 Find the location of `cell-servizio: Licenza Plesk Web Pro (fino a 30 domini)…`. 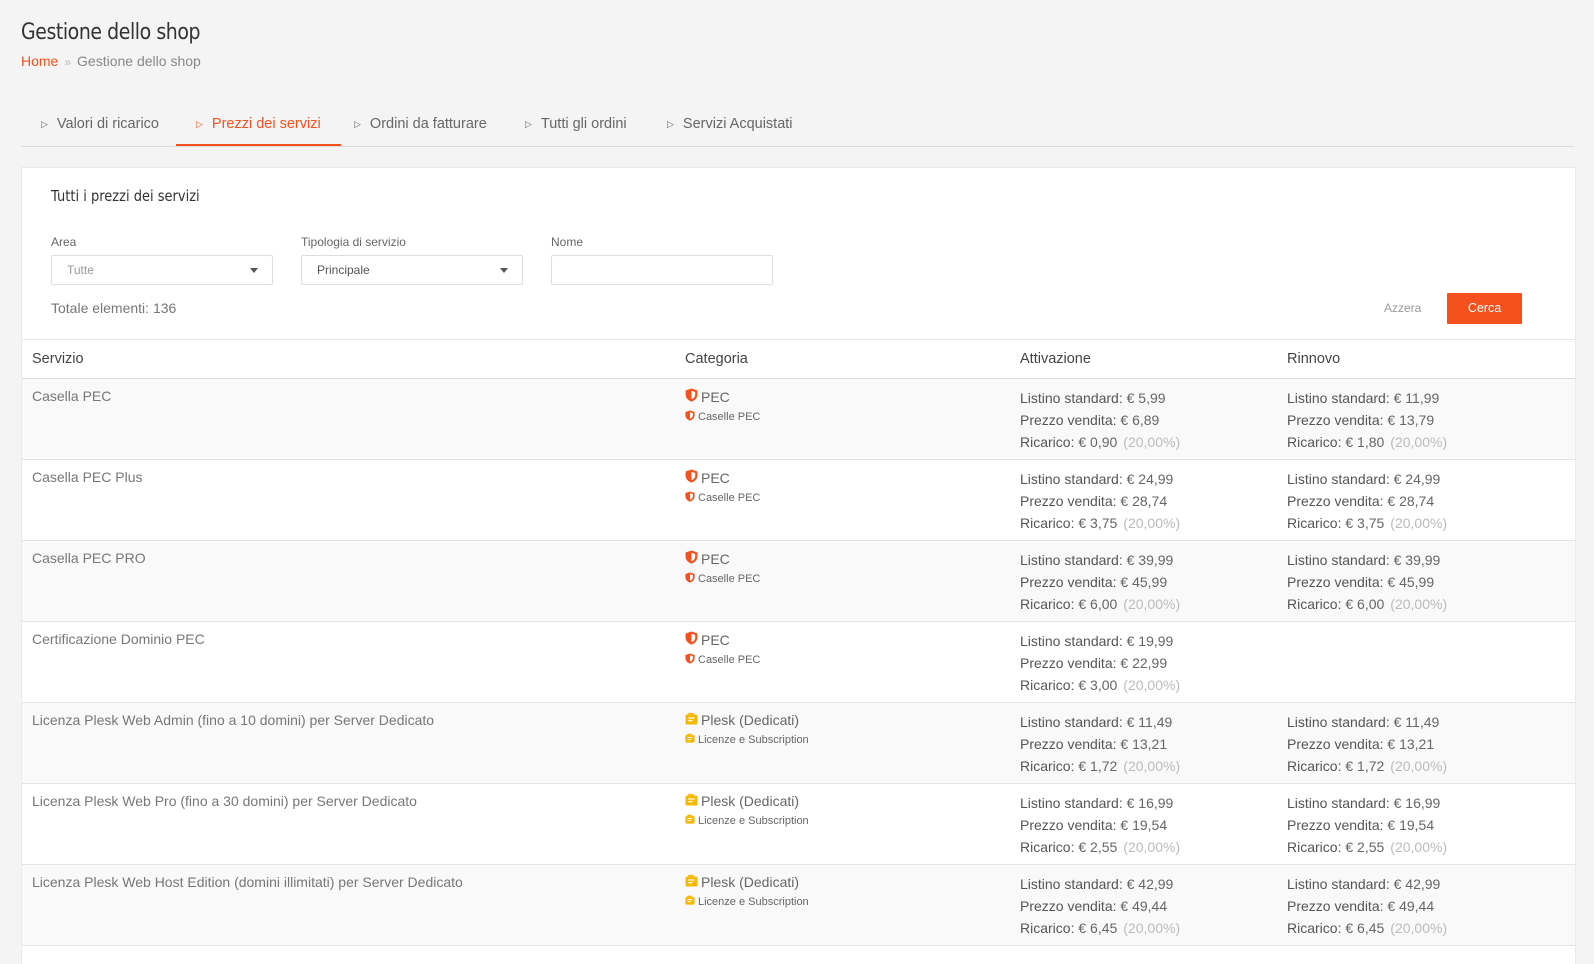

cell-servizio: Licenza Plesk Web Pro (fino a 30 domini)… is located at coordinates (348, 824).